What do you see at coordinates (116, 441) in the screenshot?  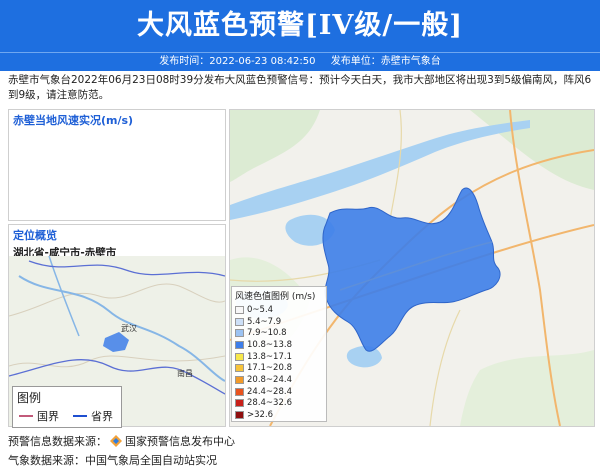 I see `warning-center-logo-icon` at bounding box center [116, 441].